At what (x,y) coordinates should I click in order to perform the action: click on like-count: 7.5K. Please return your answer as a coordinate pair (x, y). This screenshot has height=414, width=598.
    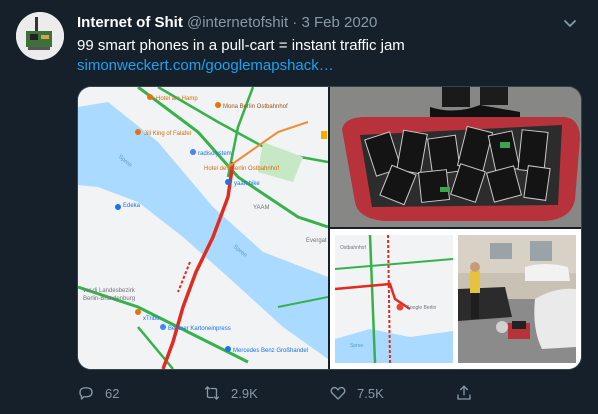
    Looking at the image, I should click on (370, 393).